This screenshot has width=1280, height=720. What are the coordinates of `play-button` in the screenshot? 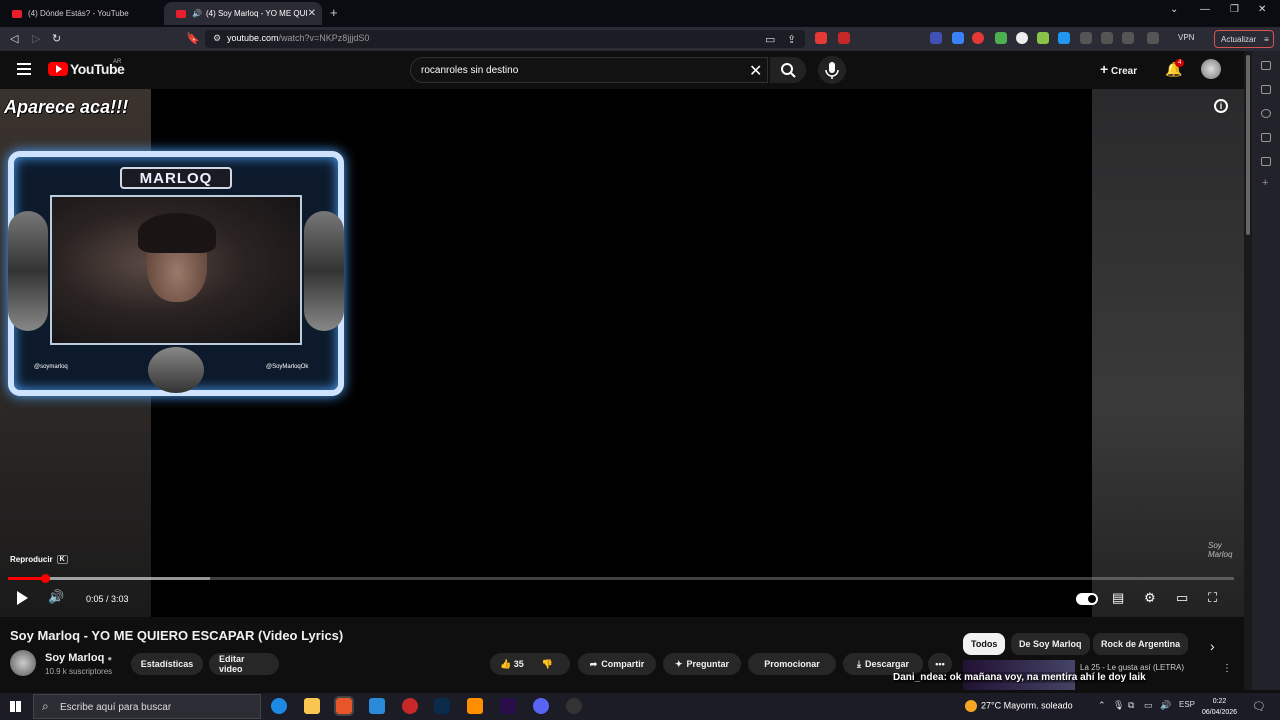 It's located at (22, 598).